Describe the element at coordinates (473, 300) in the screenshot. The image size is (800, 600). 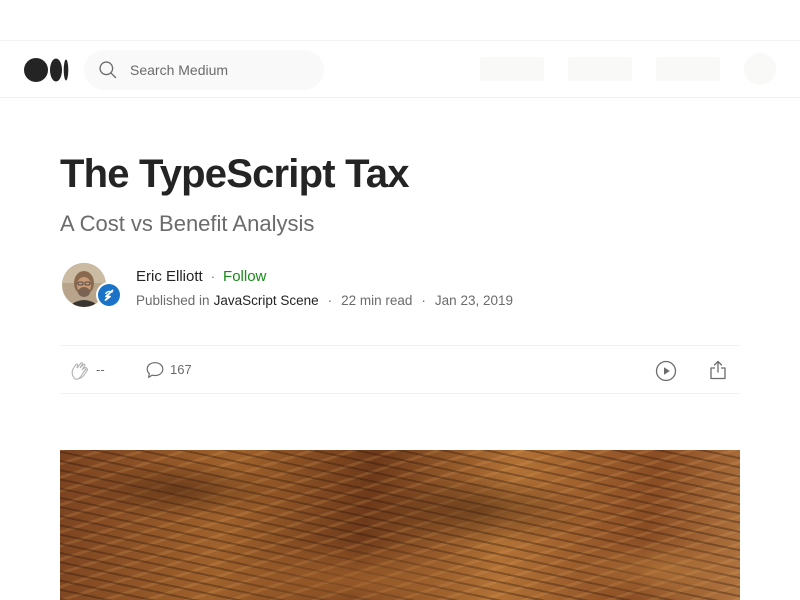
I see `publish-date: Jan 23, 2019` at that location.